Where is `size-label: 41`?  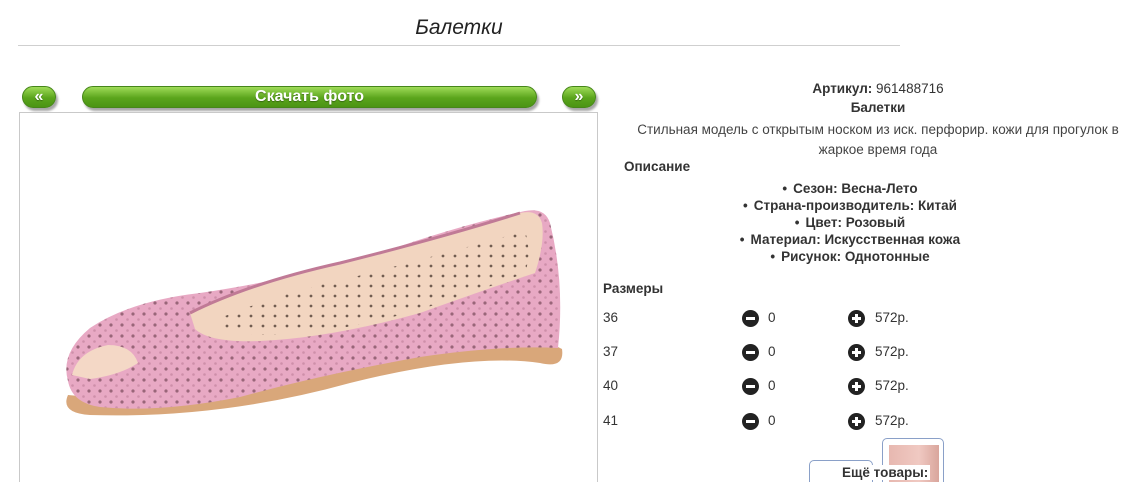 size-label: 41 is located at coordinates (611, 420).